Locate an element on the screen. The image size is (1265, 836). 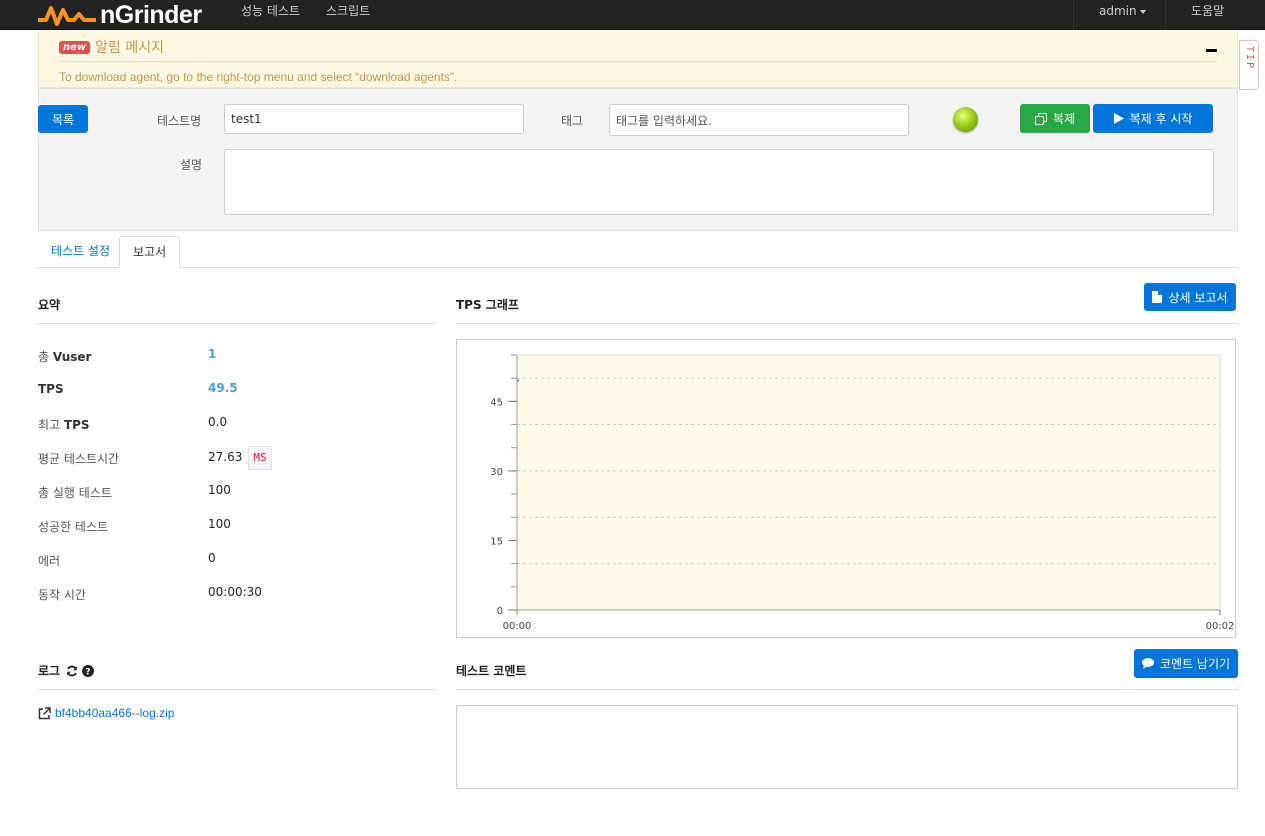
summary-label-run-time: 동작 시간 is located at coordinates (62, 595).